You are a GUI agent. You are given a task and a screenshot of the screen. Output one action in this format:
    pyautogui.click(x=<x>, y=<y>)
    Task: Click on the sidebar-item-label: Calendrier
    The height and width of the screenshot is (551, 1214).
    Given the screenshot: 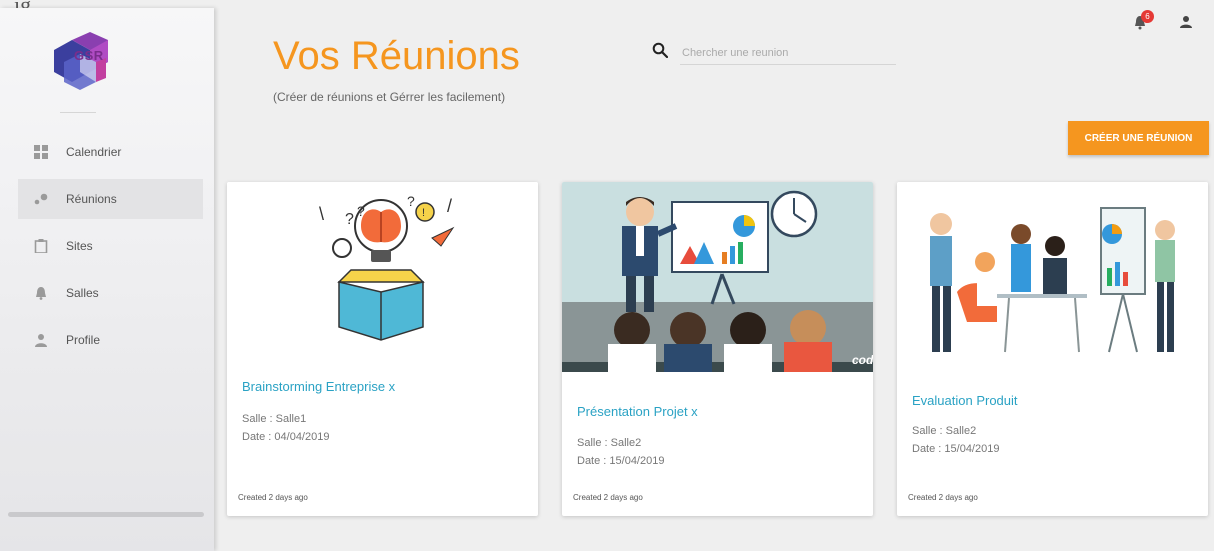 What is the action you would take?
    pyautogui.click(x=94, y=152)
    